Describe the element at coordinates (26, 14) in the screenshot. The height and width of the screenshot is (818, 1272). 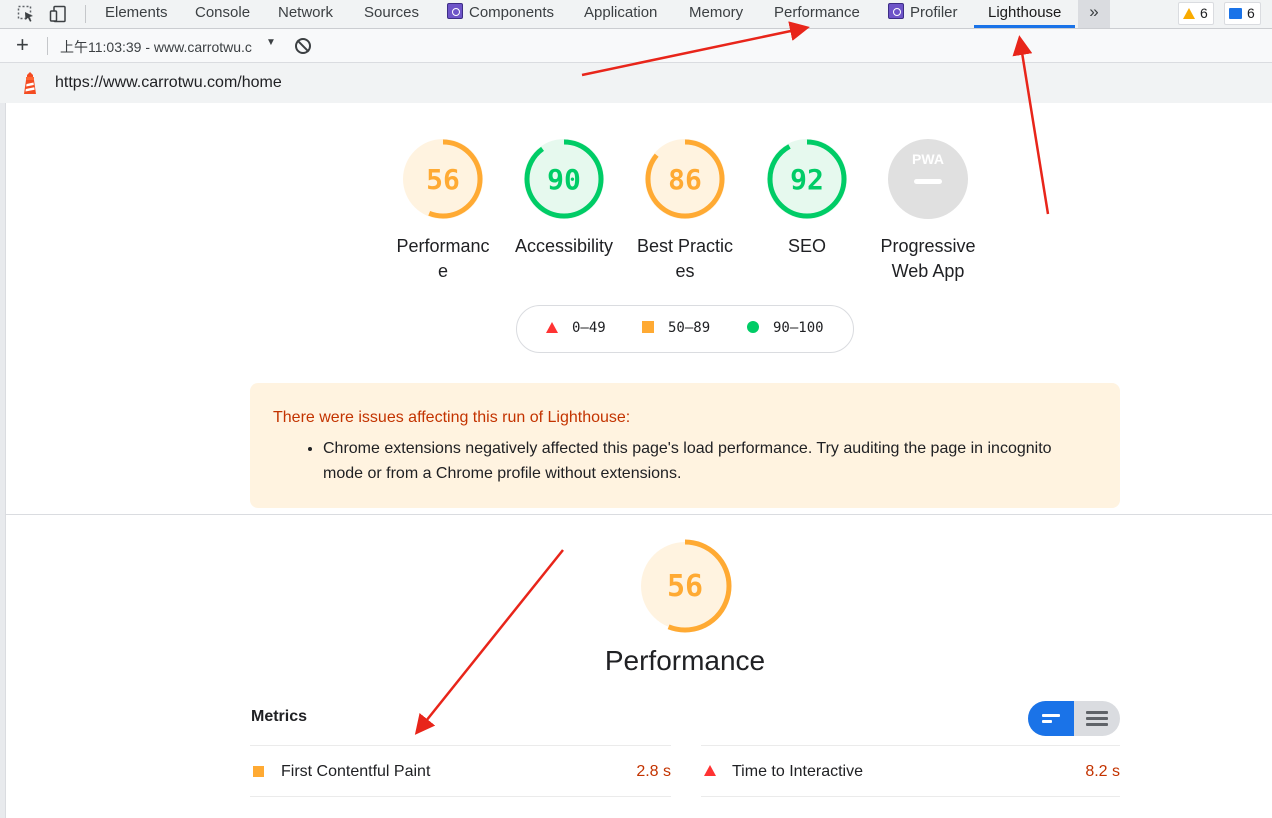
I see `inspect-element-icon` at that location.